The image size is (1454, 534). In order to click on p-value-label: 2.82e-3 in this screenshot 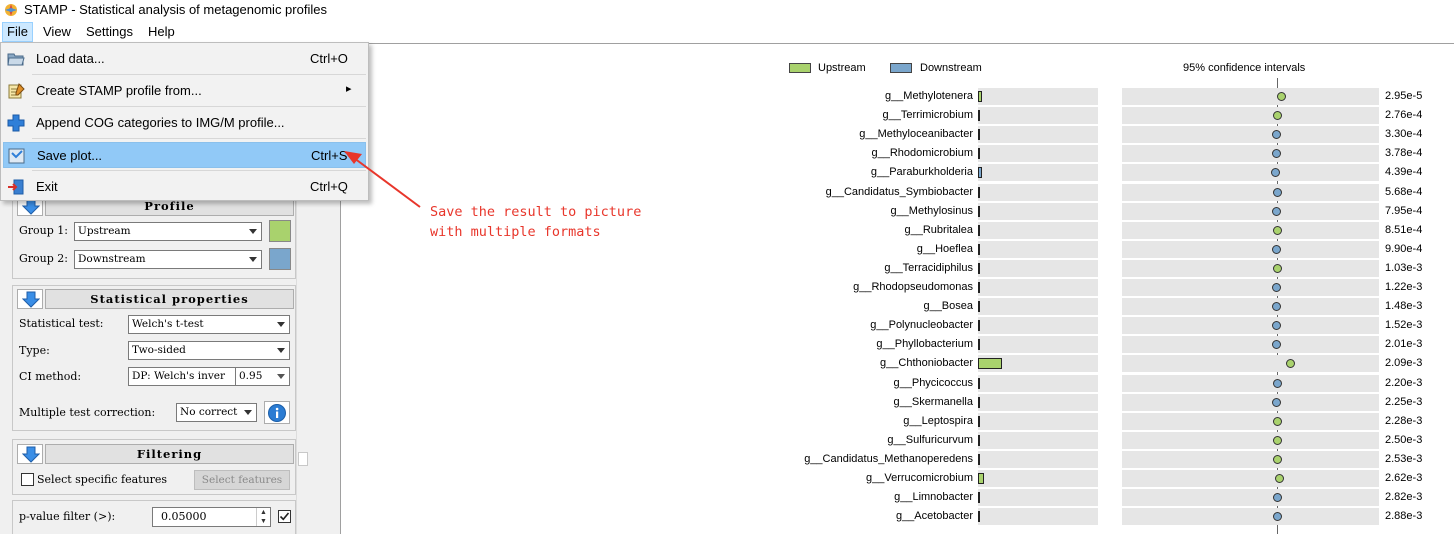, I will do `click(1404, 497)`.